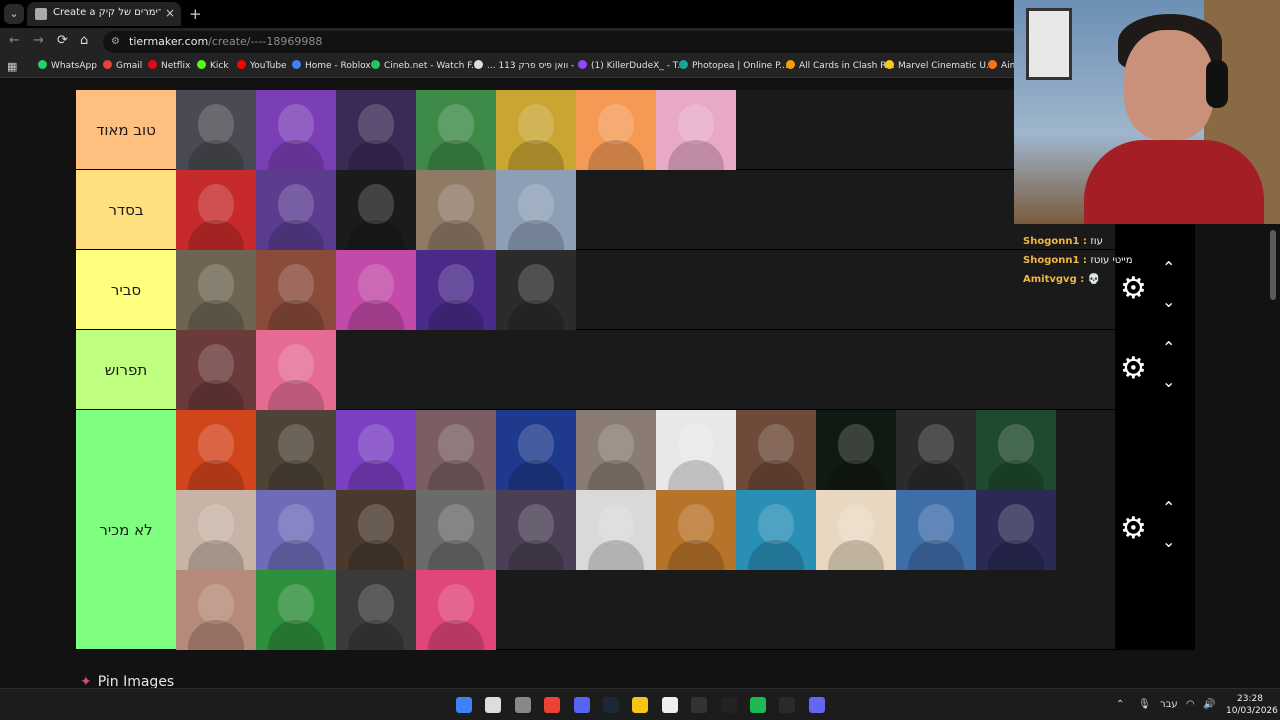  I want to click on search-icon, so click(493, 705).